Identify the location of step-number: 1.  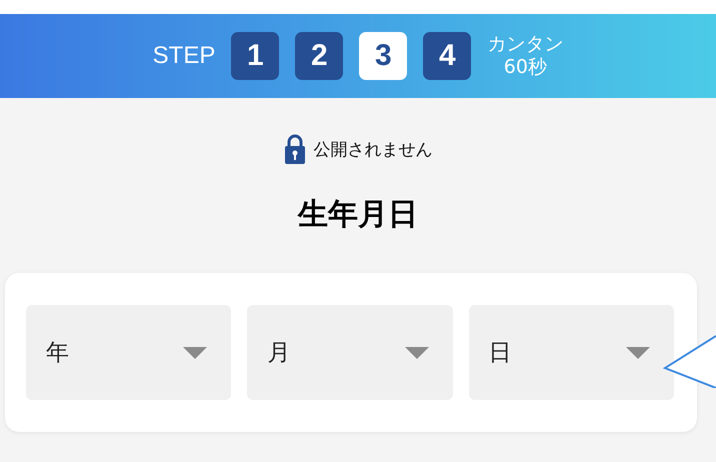
(255, 56).